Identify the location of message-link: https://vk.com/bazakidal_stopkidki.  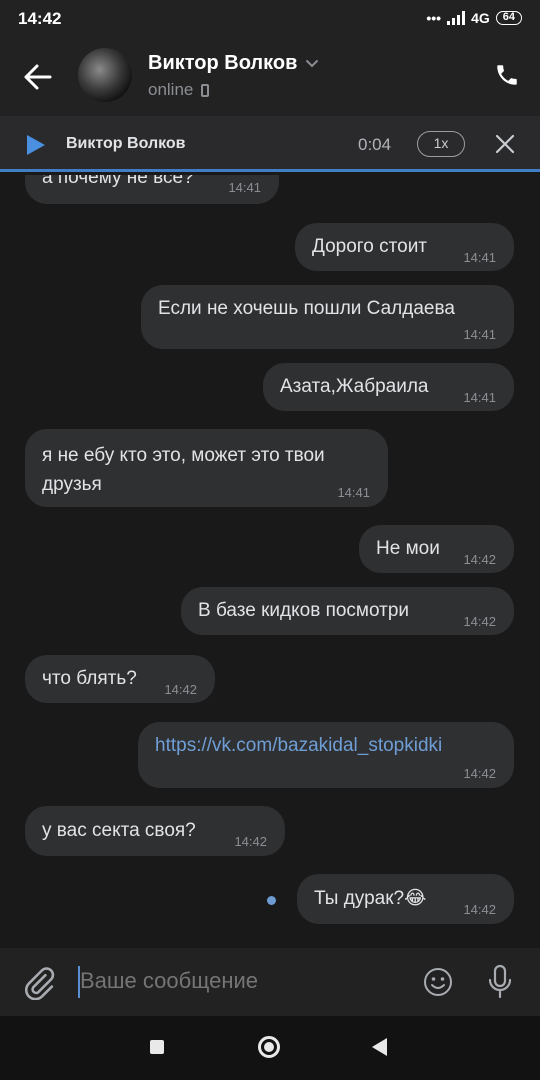
(298, 746).